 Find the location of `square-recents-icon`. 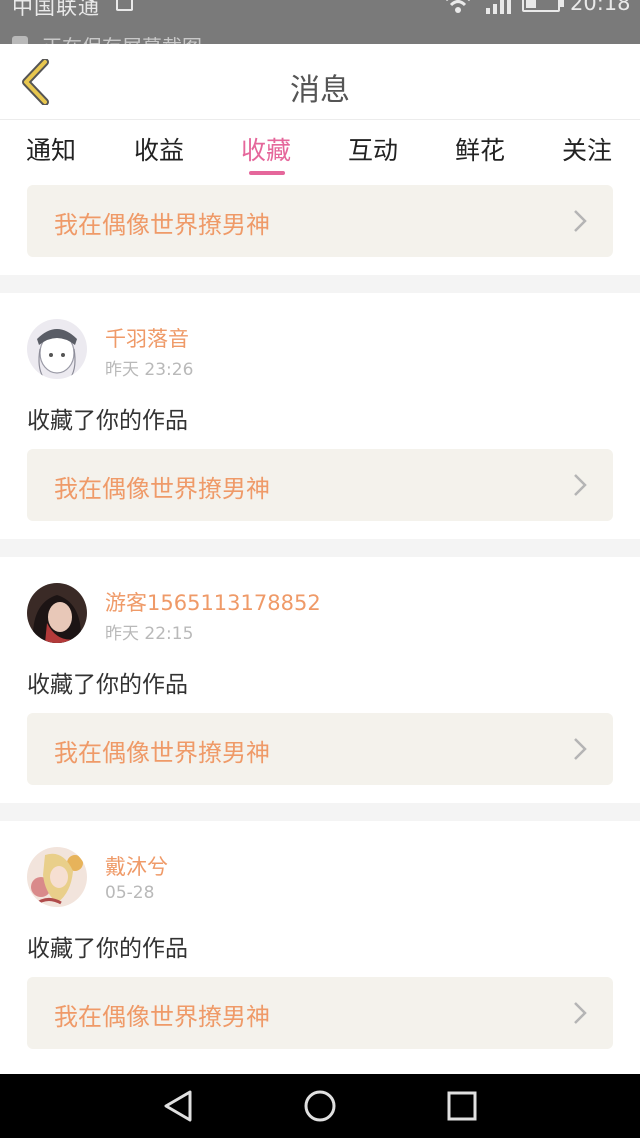

square-recents-icon is located at coordinates (462, 1106).